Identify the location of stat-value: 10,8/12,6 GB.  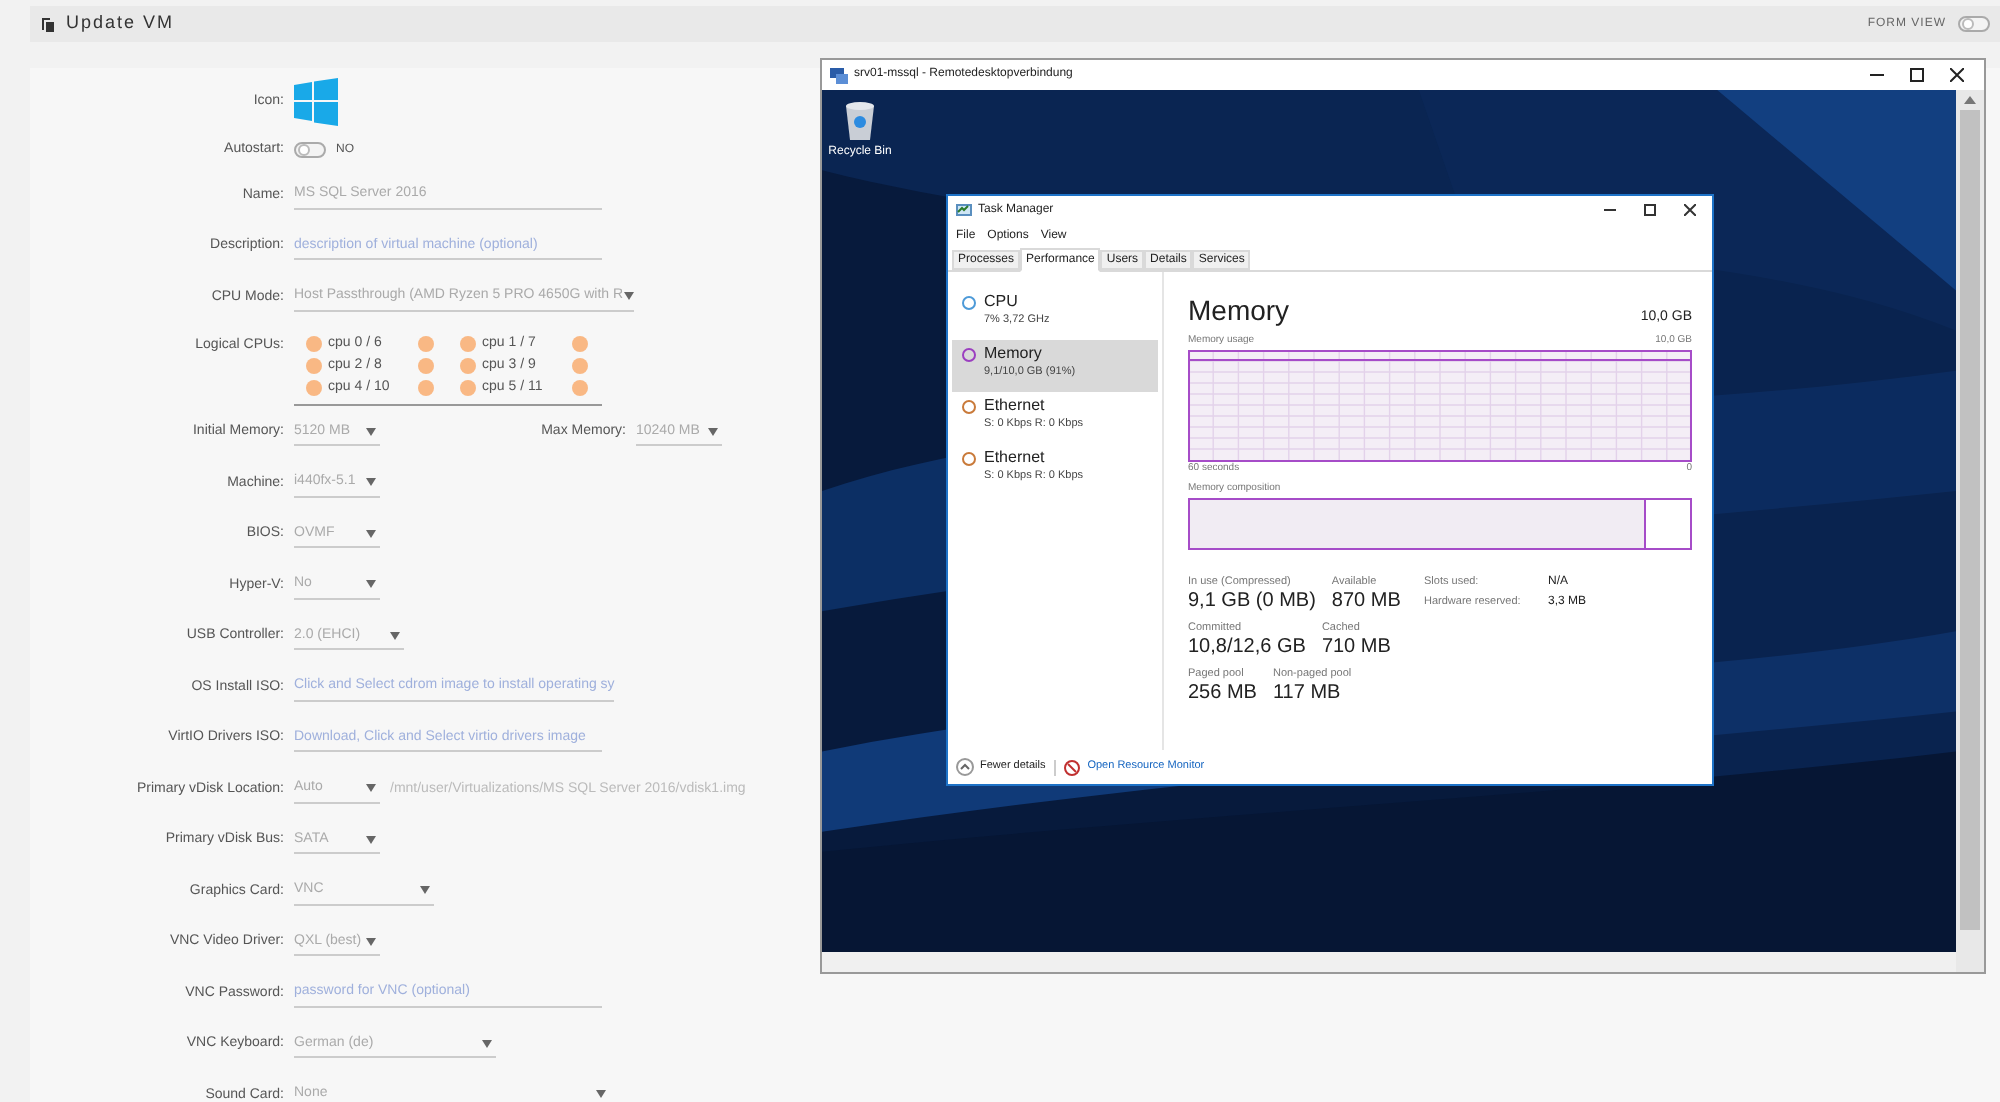
(1247, 648).